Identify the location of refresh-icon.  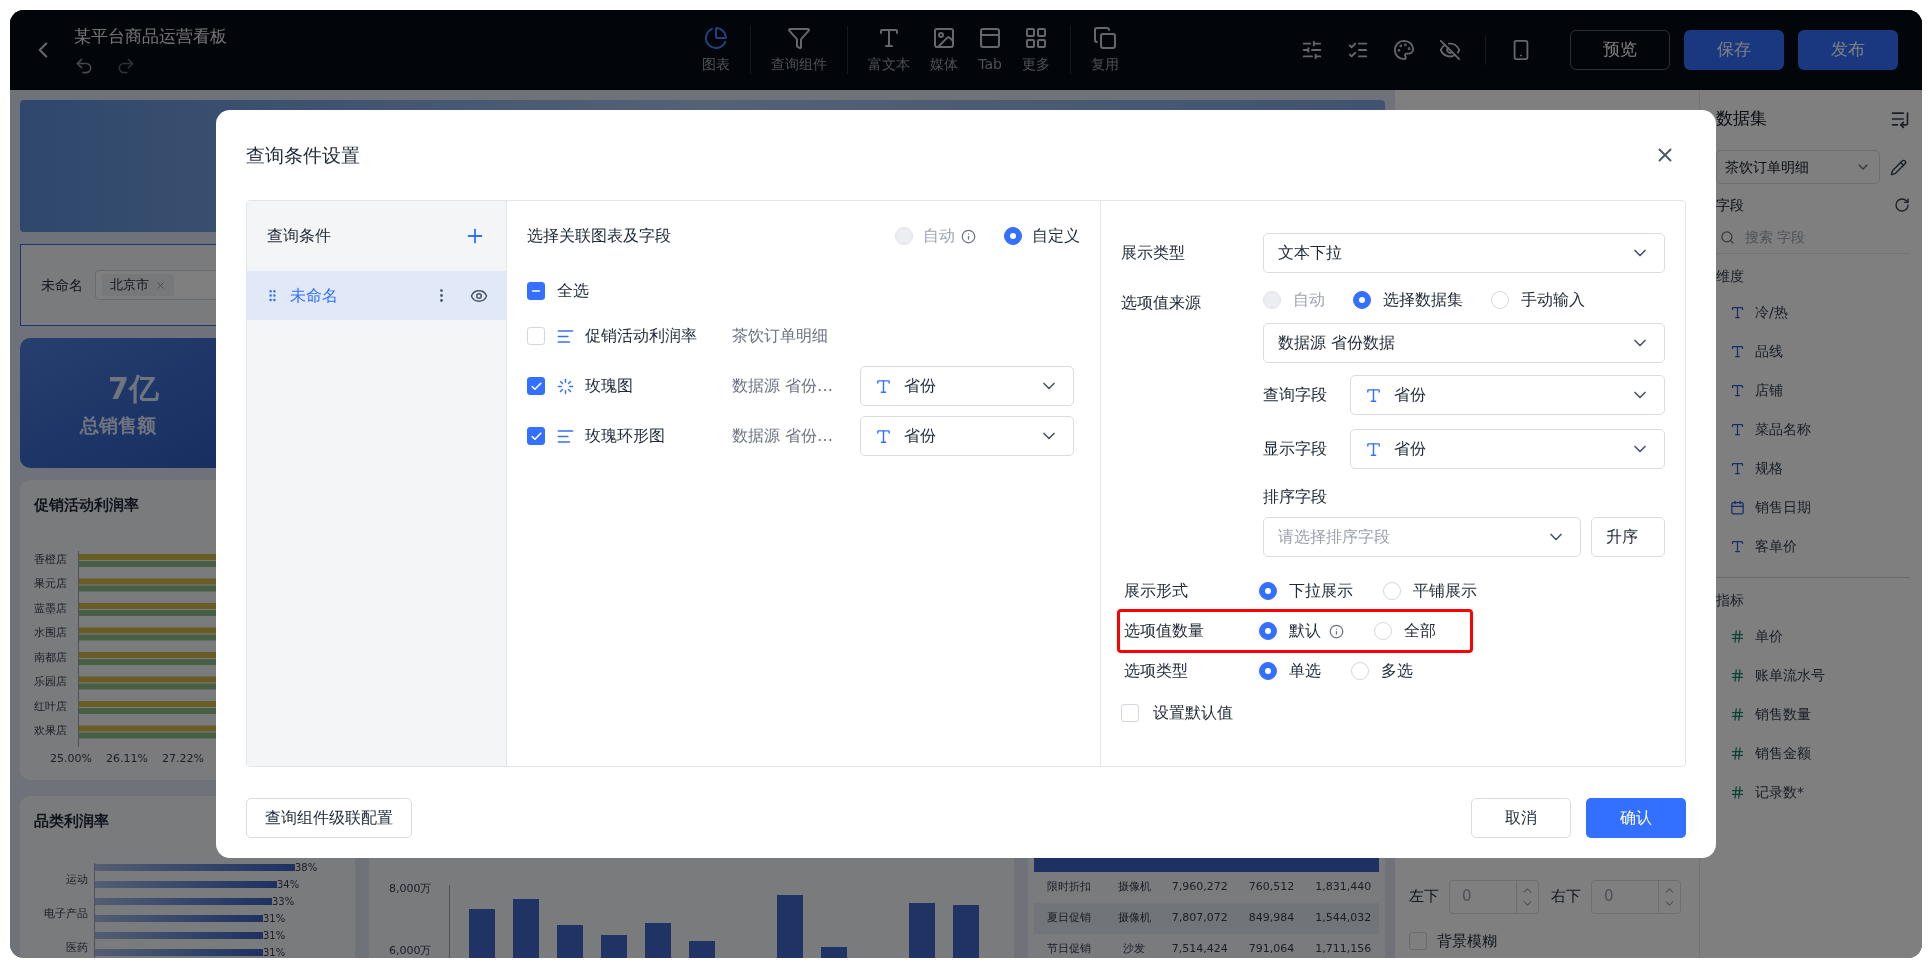
(1902, 205).